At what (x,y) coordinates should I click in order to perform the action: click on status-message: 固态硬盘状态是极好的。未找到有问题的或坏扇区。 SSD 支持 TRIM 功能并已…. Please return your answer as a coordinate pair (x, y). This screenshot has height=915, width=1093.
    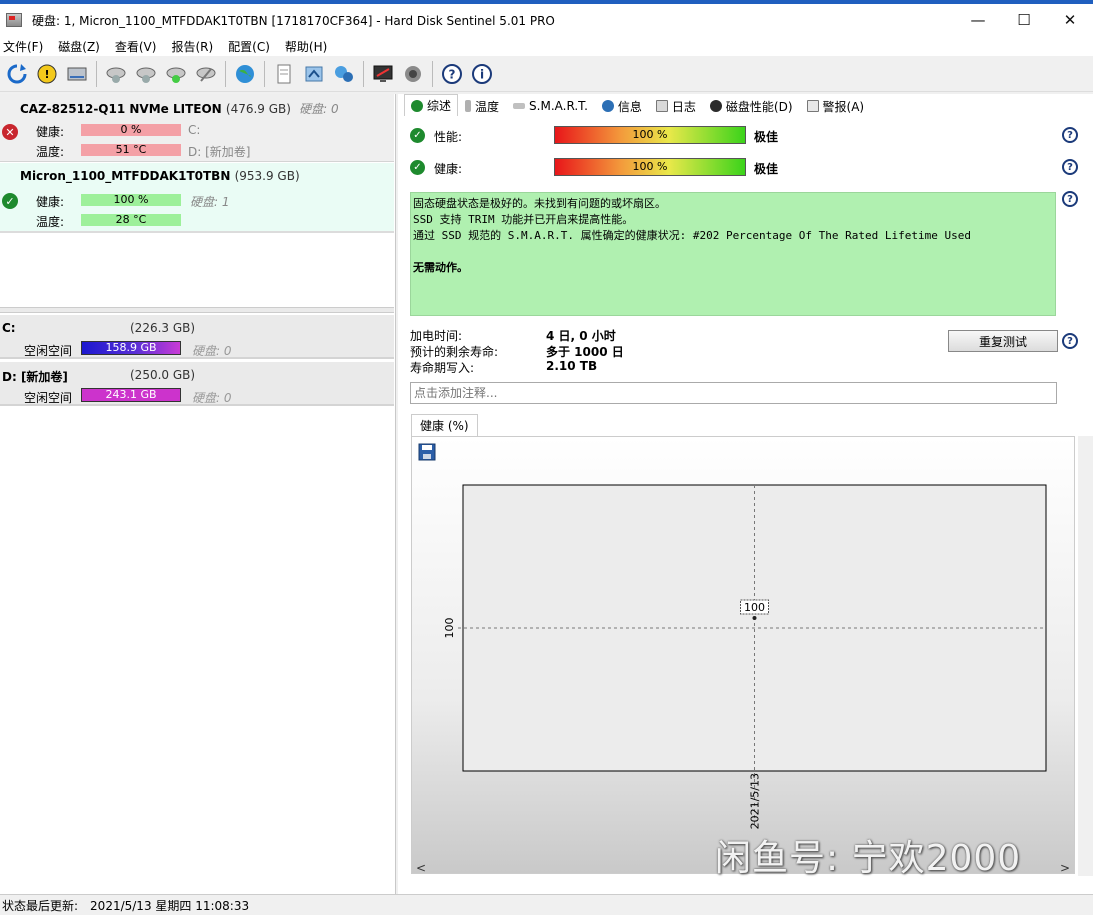
    Looking at the image, I should click on (733, 254).